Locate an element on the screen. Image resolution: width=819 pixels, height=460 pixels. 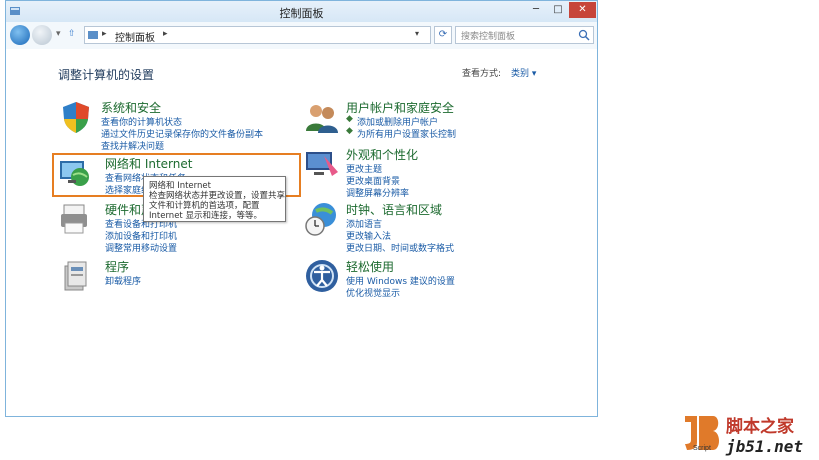
breadcrumb: 控制面板 is located at coordinates (135, 36).